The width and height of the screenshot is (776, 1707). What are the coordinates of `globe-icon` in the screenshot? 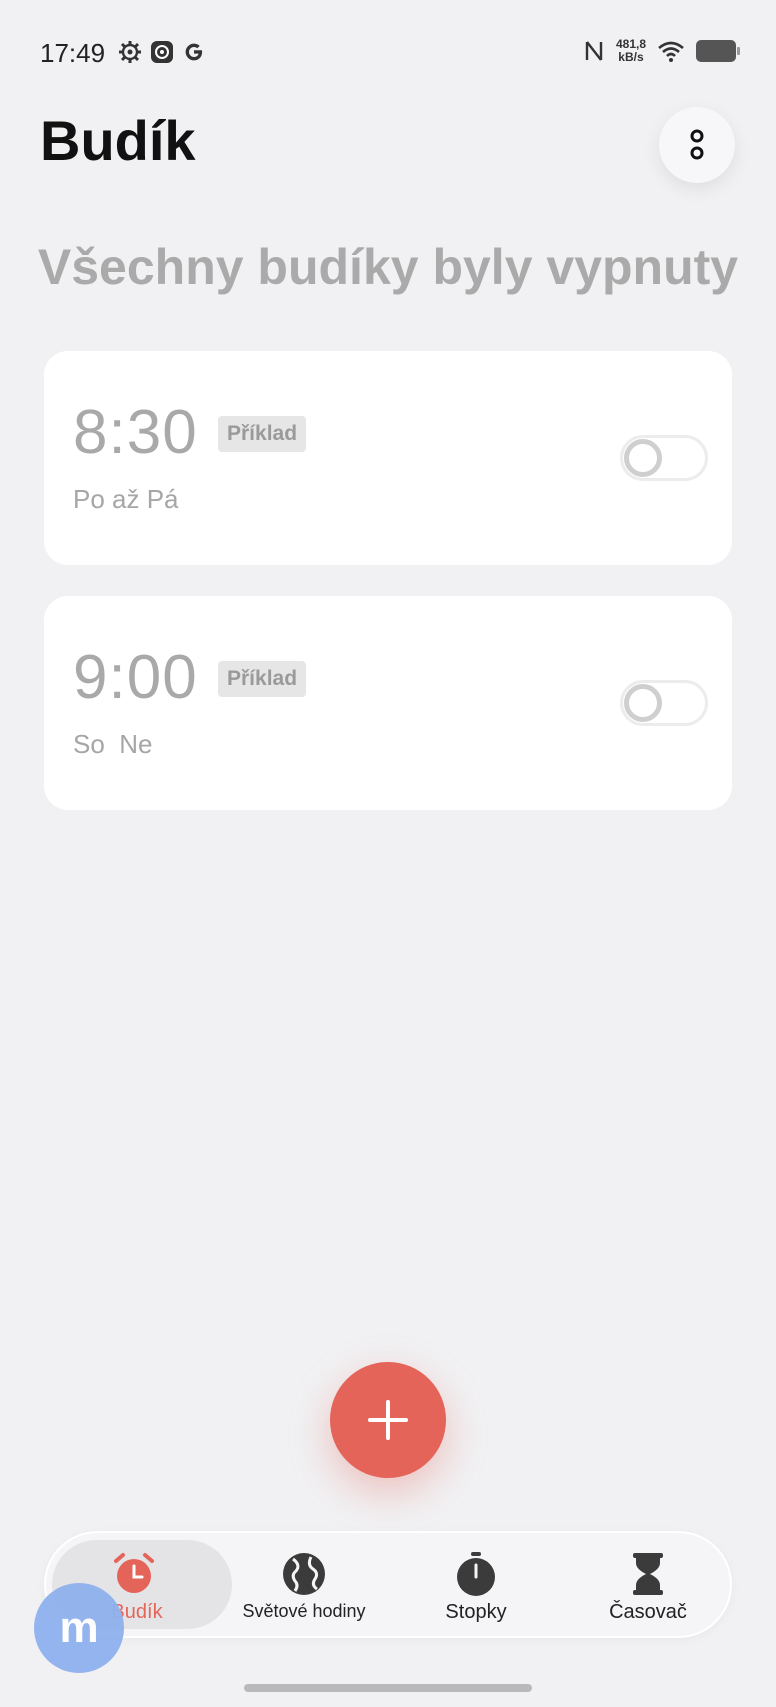 It's located at (304, 1574).